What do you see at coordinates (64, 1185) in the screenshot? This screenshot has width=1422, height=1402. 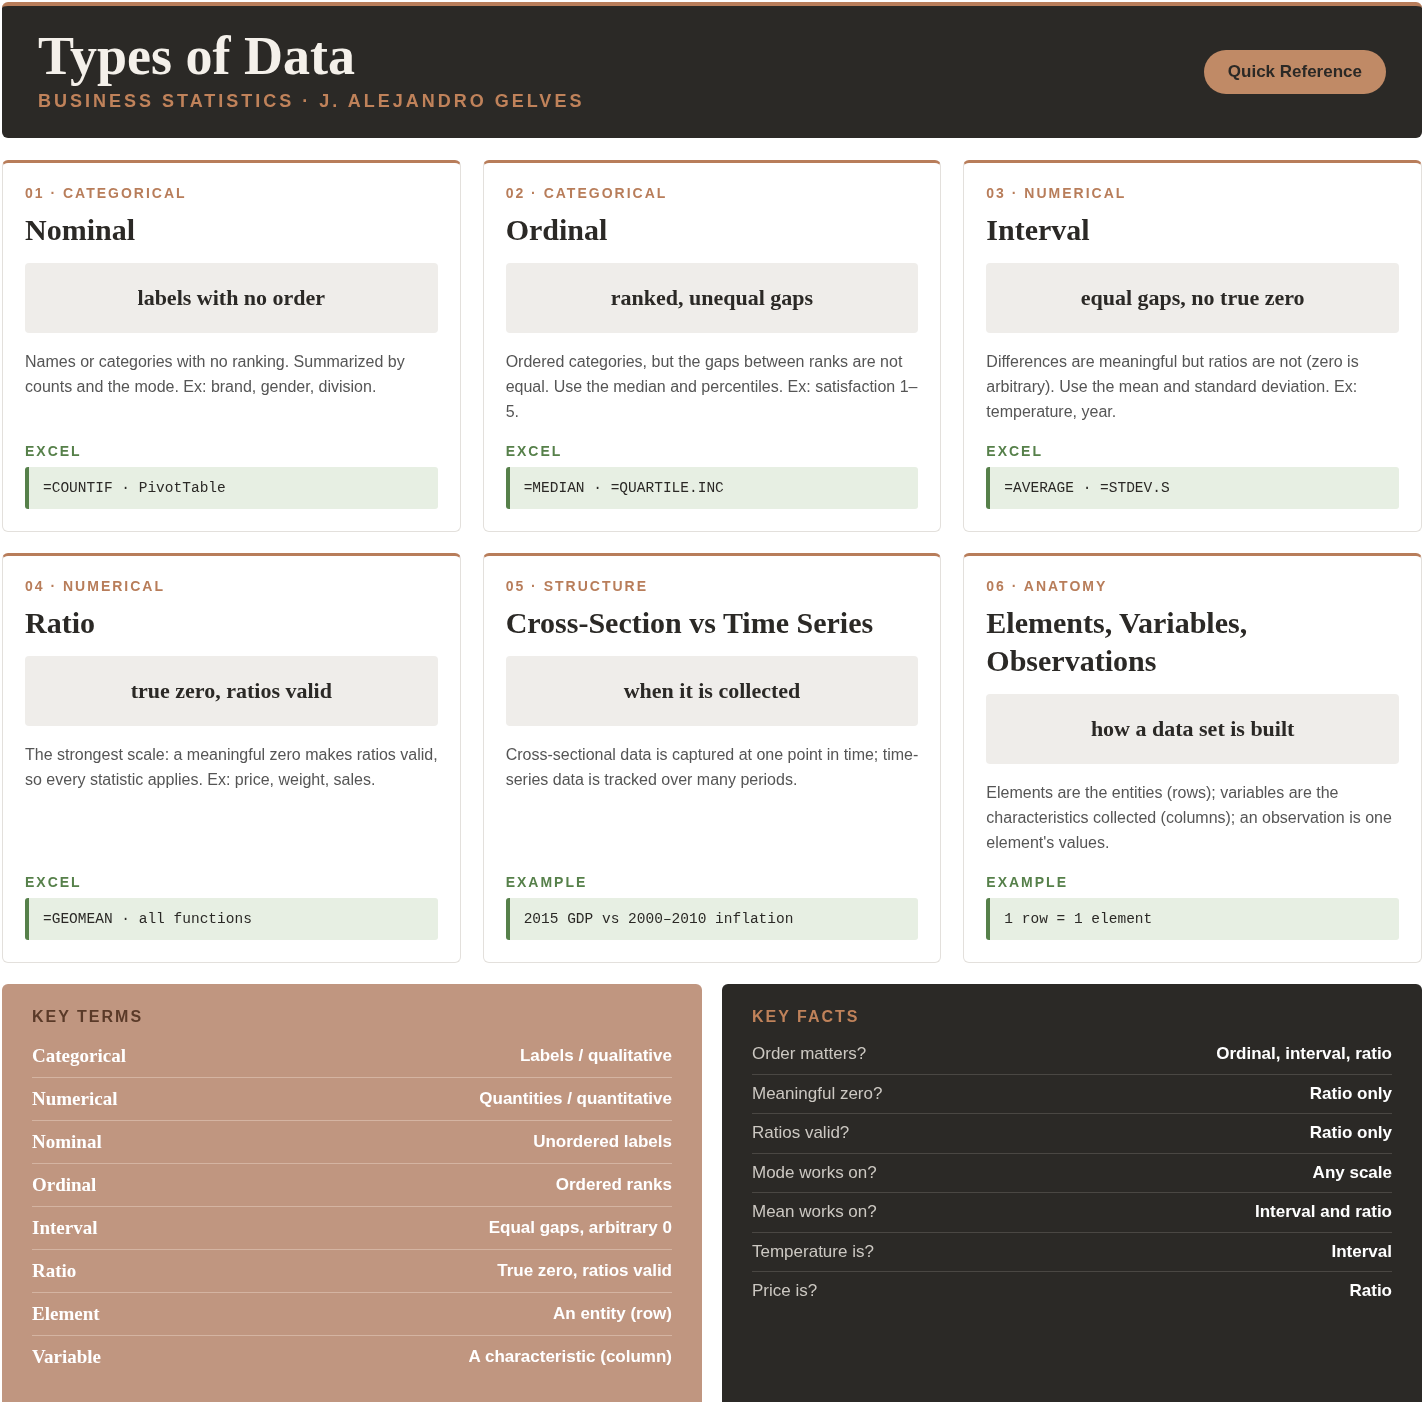 I see `term-label: Ordinal` at bounding box center [64, 1185].